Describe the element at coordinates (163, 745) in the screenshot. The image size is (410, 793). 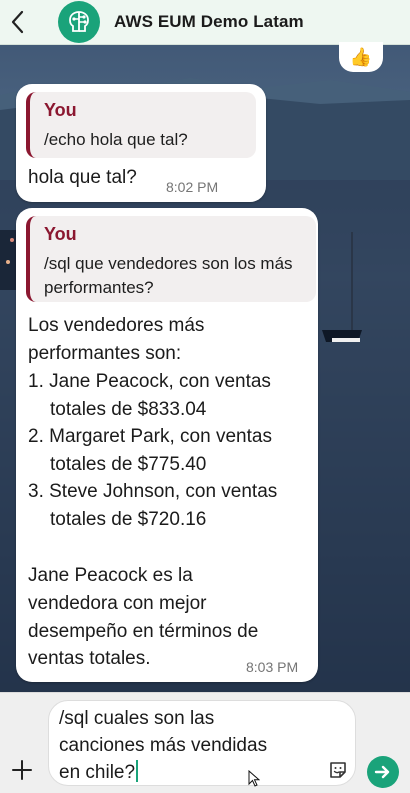
I see `input-line: canciones más vendidas` at that location.